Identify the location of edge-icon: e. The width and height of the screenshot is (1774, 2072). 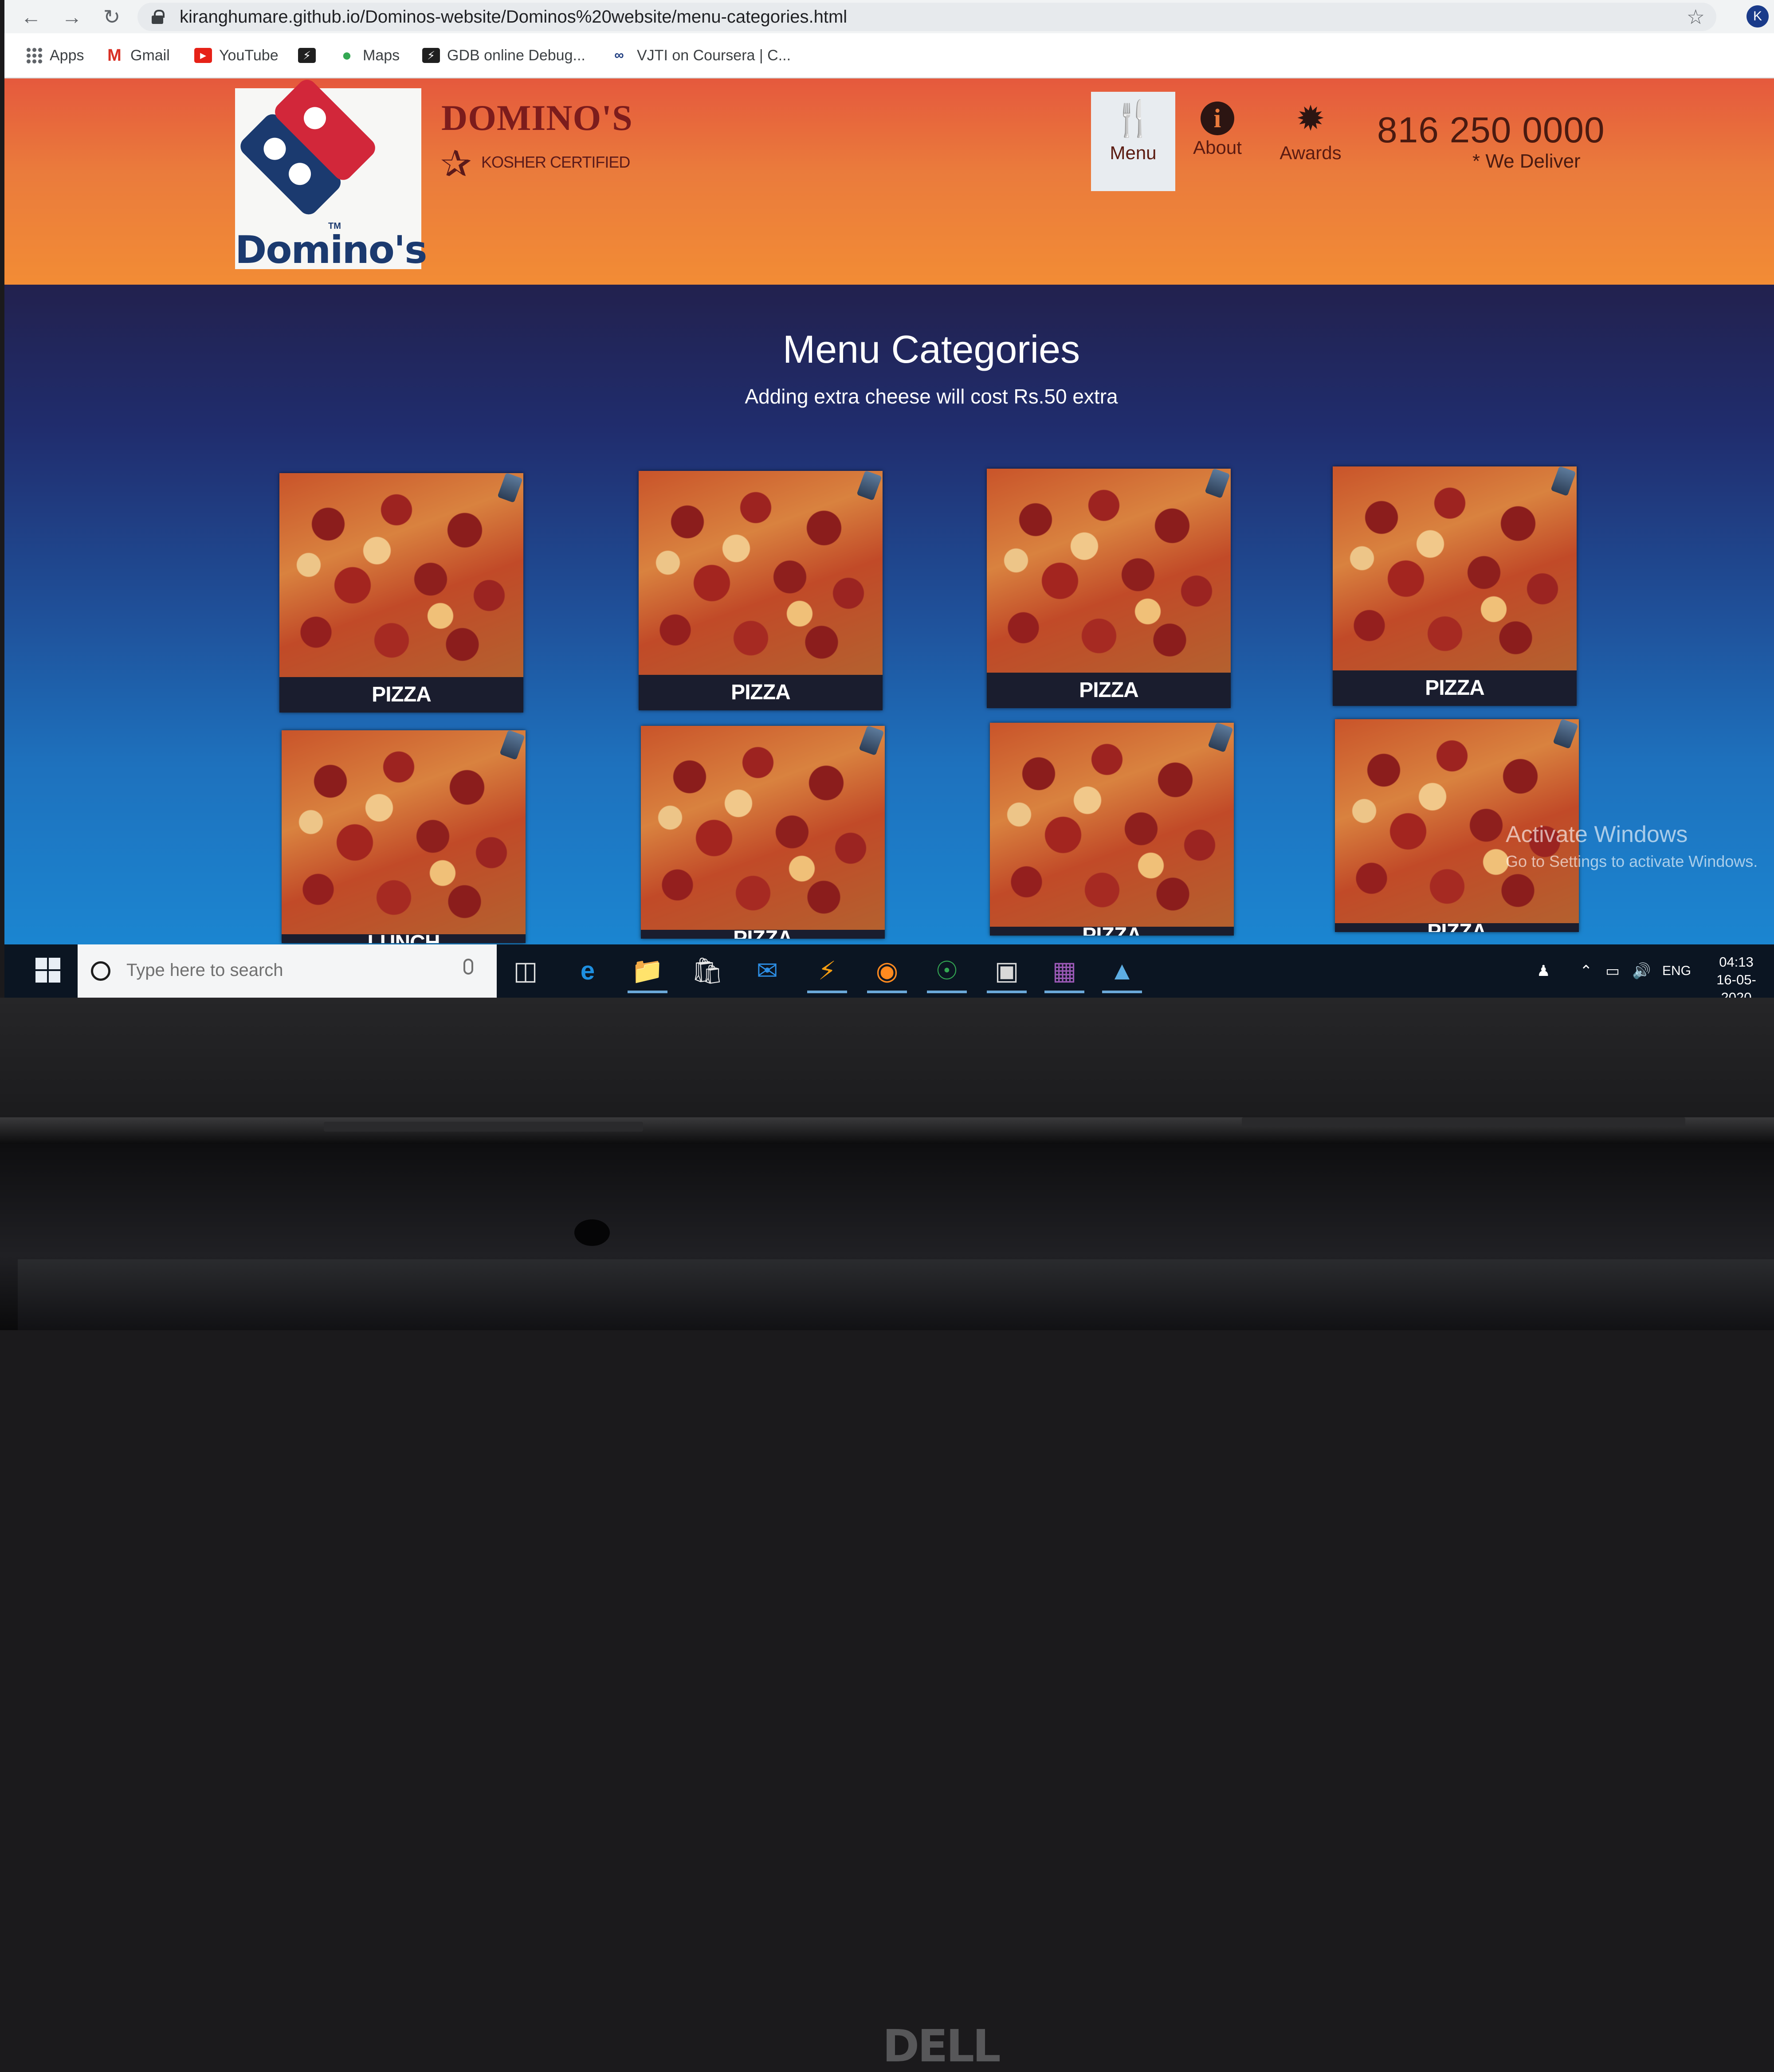
(588, 971).